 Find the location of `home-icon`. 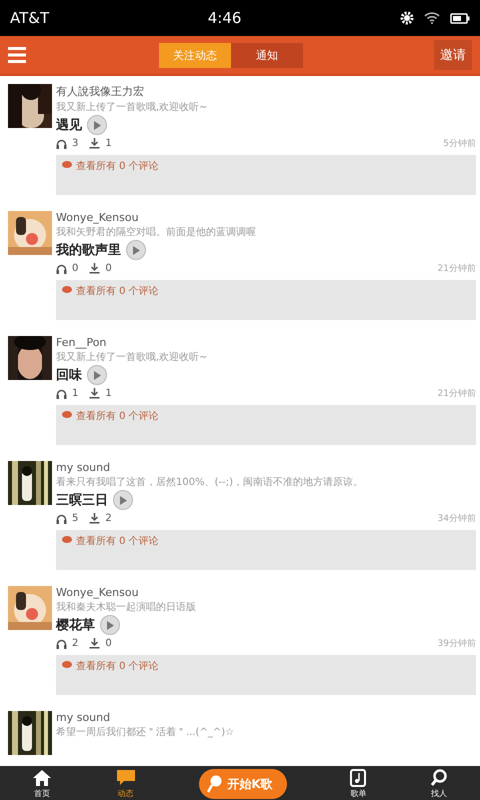

home-icon is located at coordinates (42, 778).